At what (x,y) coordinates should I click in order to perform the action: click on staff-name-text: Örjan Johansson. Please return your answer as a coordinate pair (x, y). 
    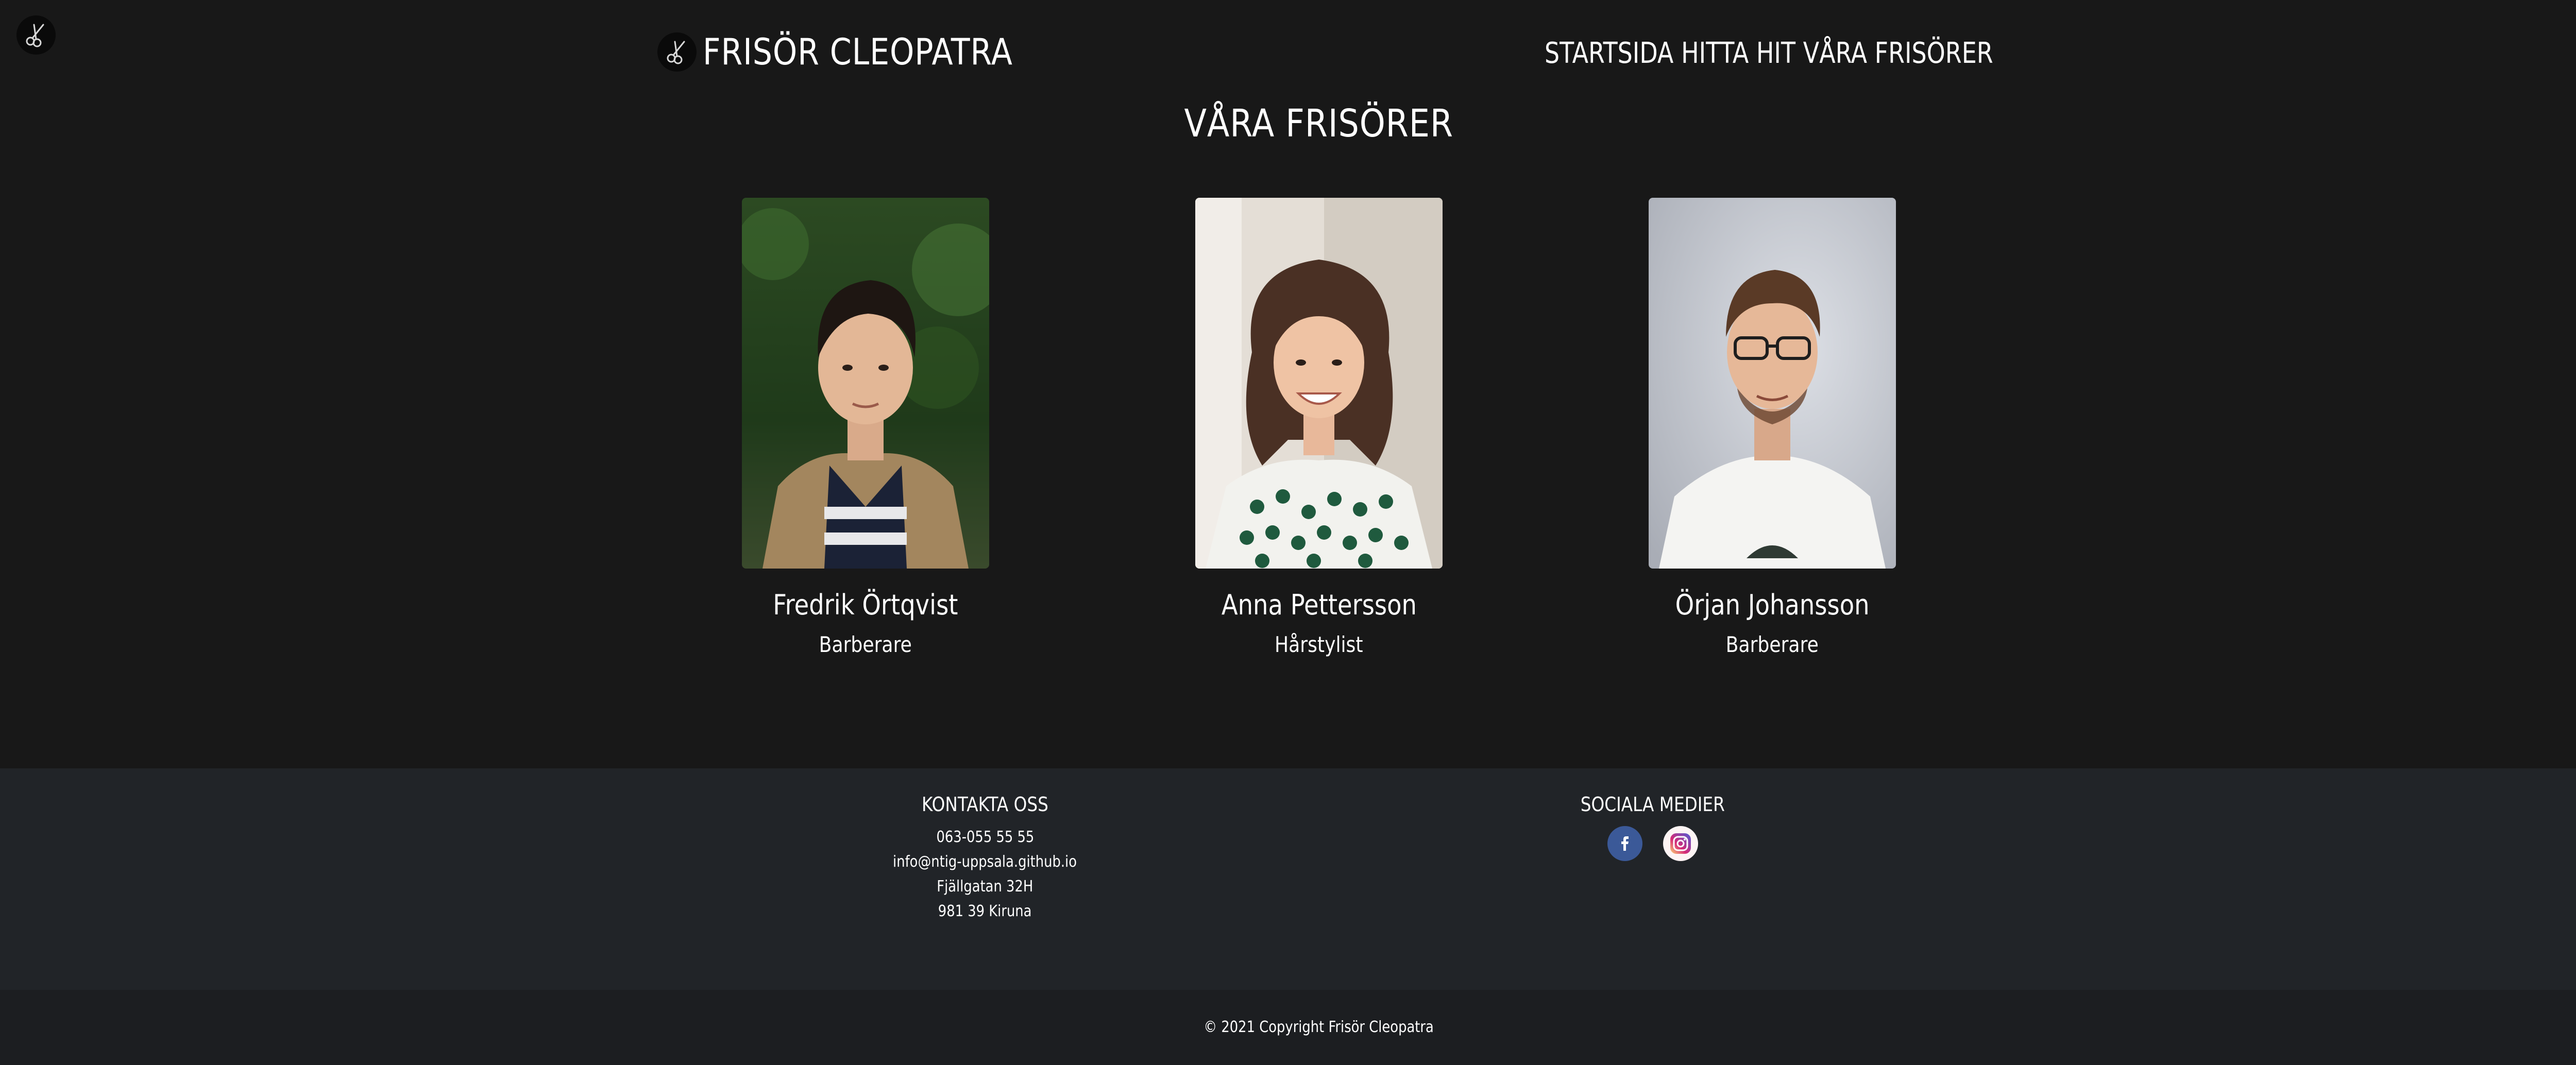
    Looking at the image, I should click on (1773, 605).